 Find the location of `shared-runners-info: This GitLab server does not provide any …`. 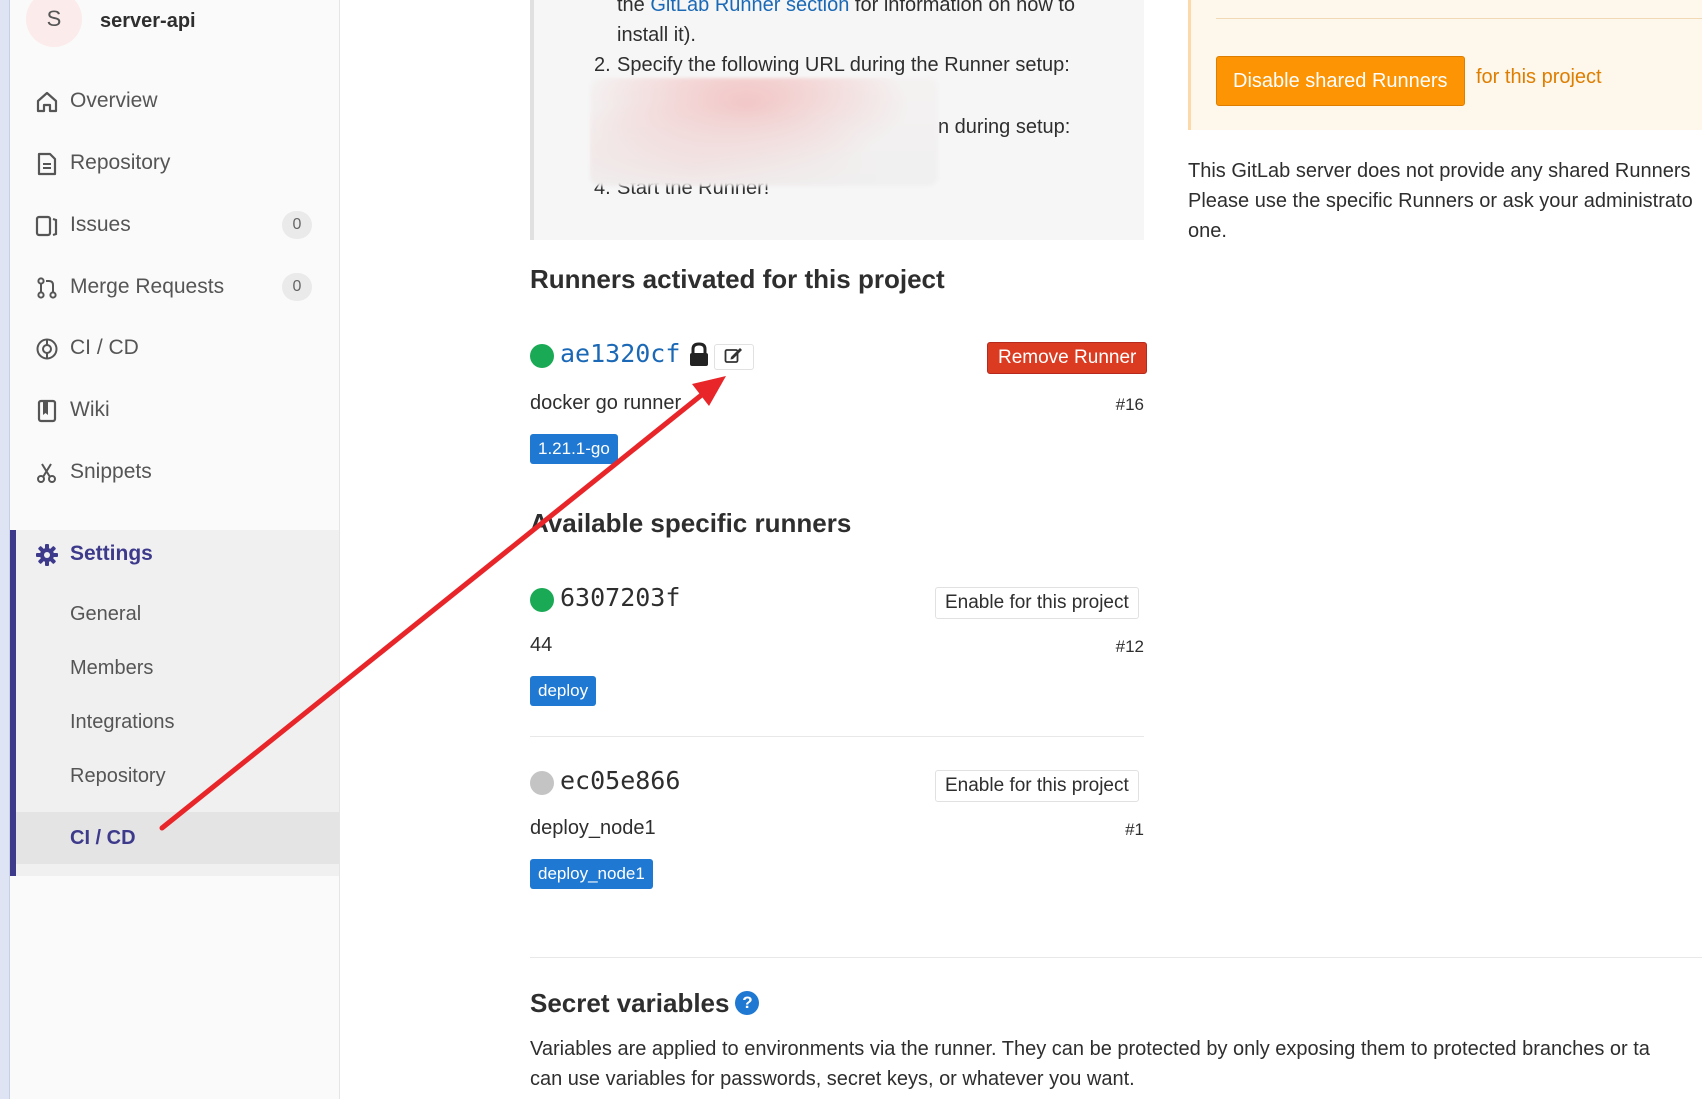

shared-runners-info: This GitLab server does not provide any … is located at coordinates (1440, 201).